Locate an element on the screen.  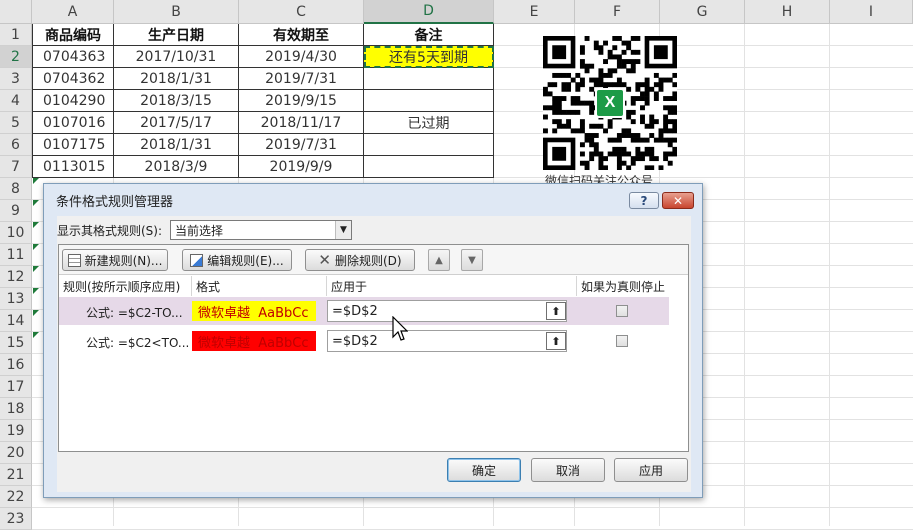
row-header-3: 3 is located at coordinates (16, 79).